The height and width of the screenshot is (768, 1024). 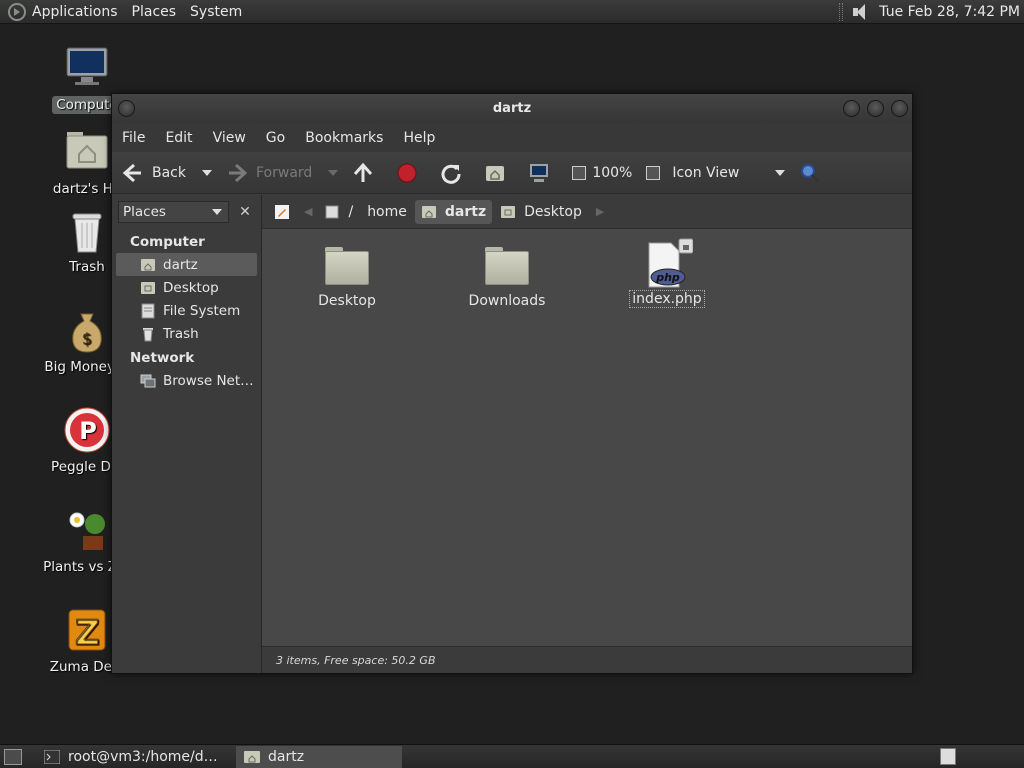 What do you see at coordinates (148, 288) in the screenshot?
I see `desktop-folder-icon` at bounding box center [148, 288].